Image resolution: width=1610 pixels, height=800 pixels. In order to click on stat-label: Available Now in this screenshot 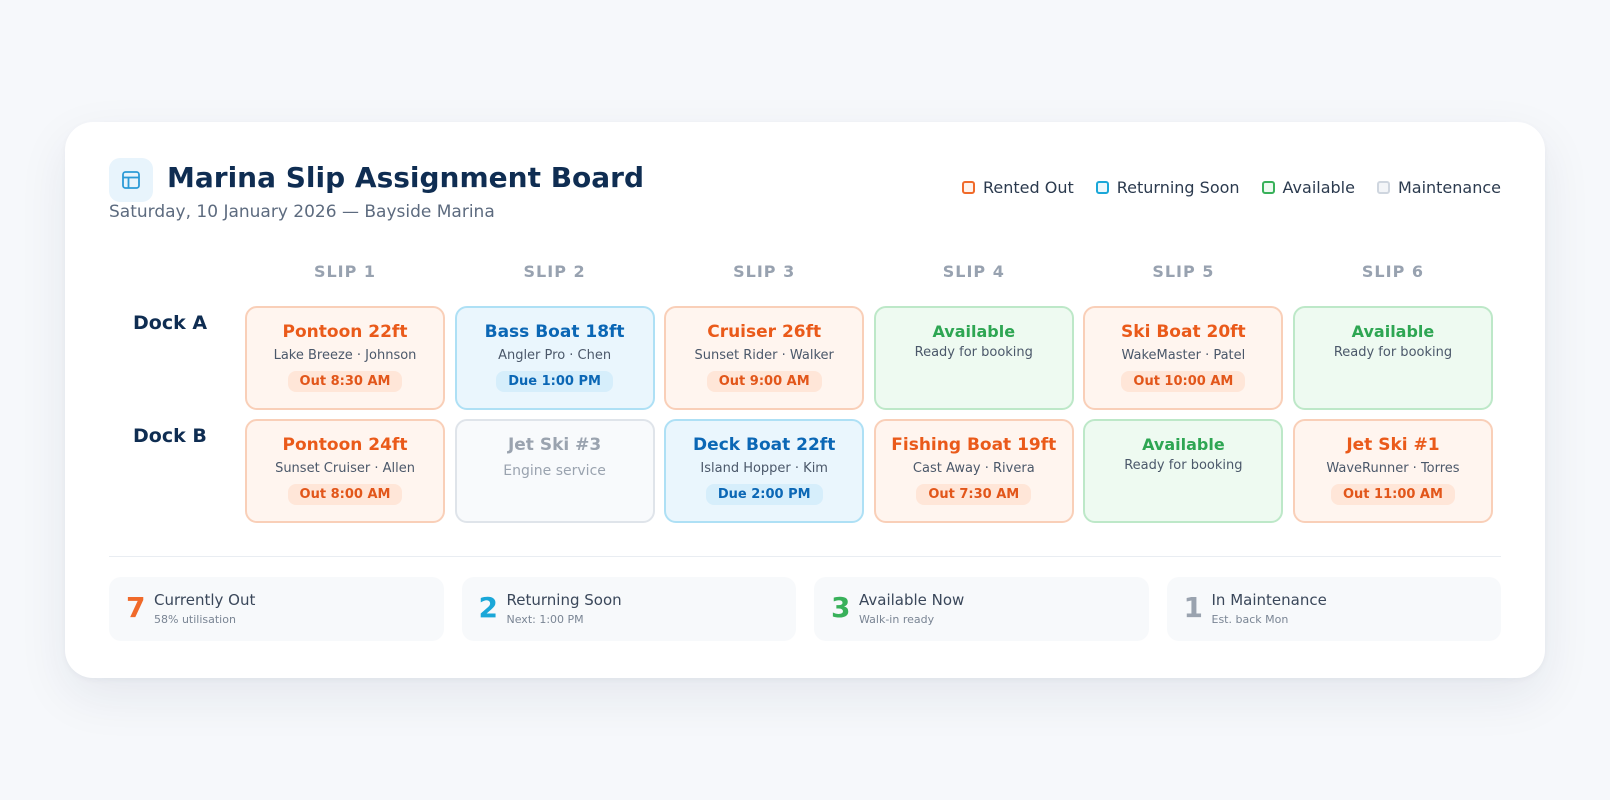, I will do `click(912, 600)`.